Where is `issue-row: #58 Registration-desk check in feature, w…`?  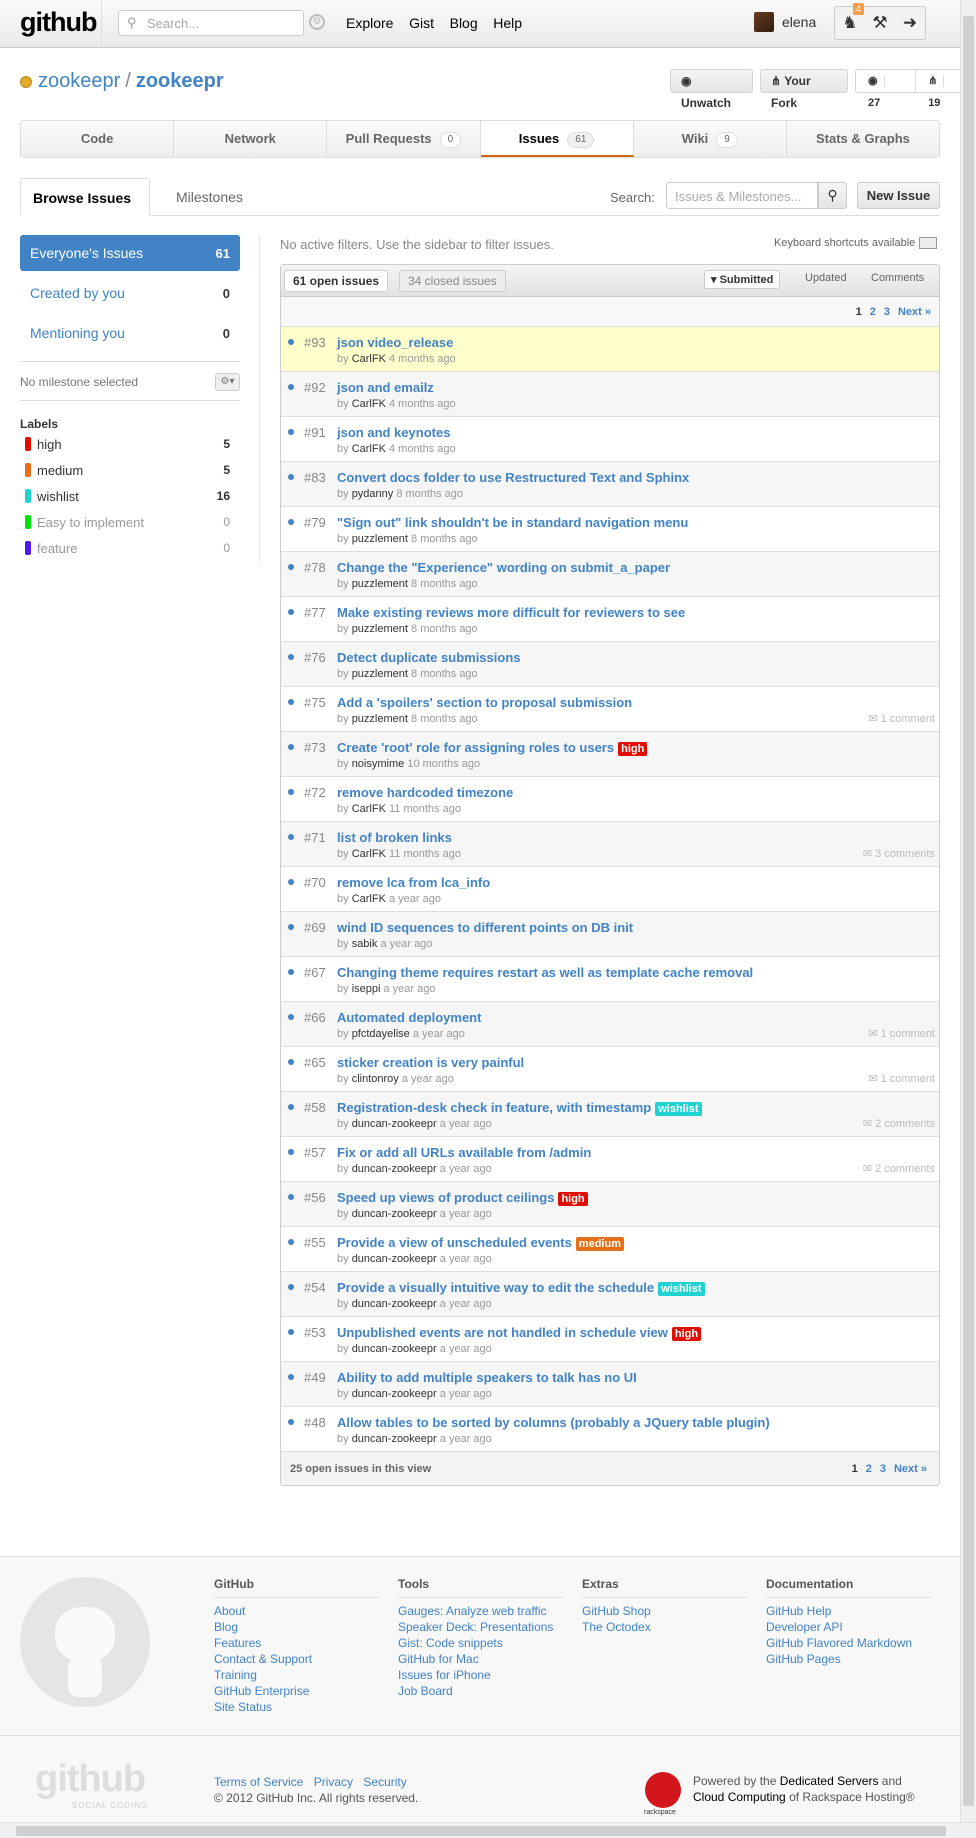
issue-row: #58 Registration-desk check in feature, w… is located at coordinates (610, 1114).